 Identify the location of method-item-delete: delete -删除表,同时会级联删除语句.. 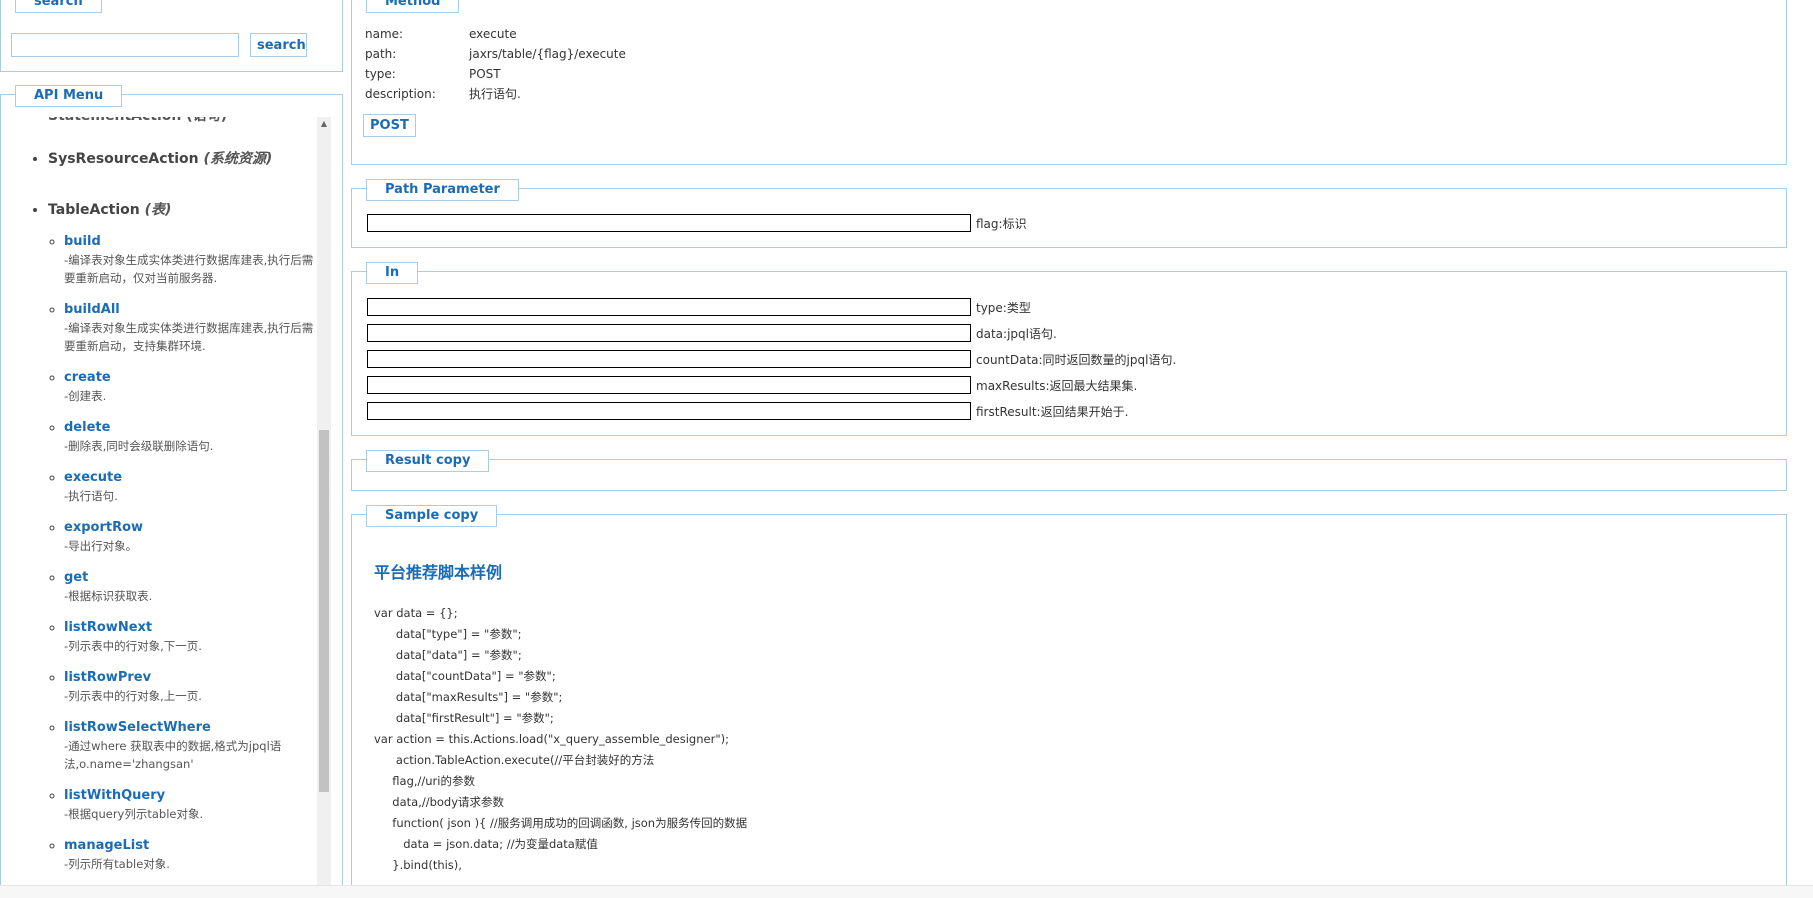
(197, 437).